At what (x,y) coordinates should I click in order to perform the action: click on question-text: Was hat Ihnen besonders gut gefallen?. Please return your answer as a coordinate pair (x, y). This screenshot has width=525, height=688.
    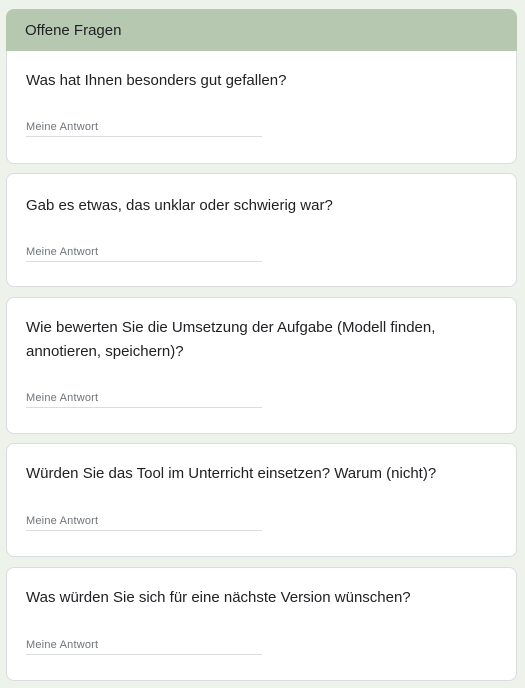
    Looking at the image, I should click on (156, 80).